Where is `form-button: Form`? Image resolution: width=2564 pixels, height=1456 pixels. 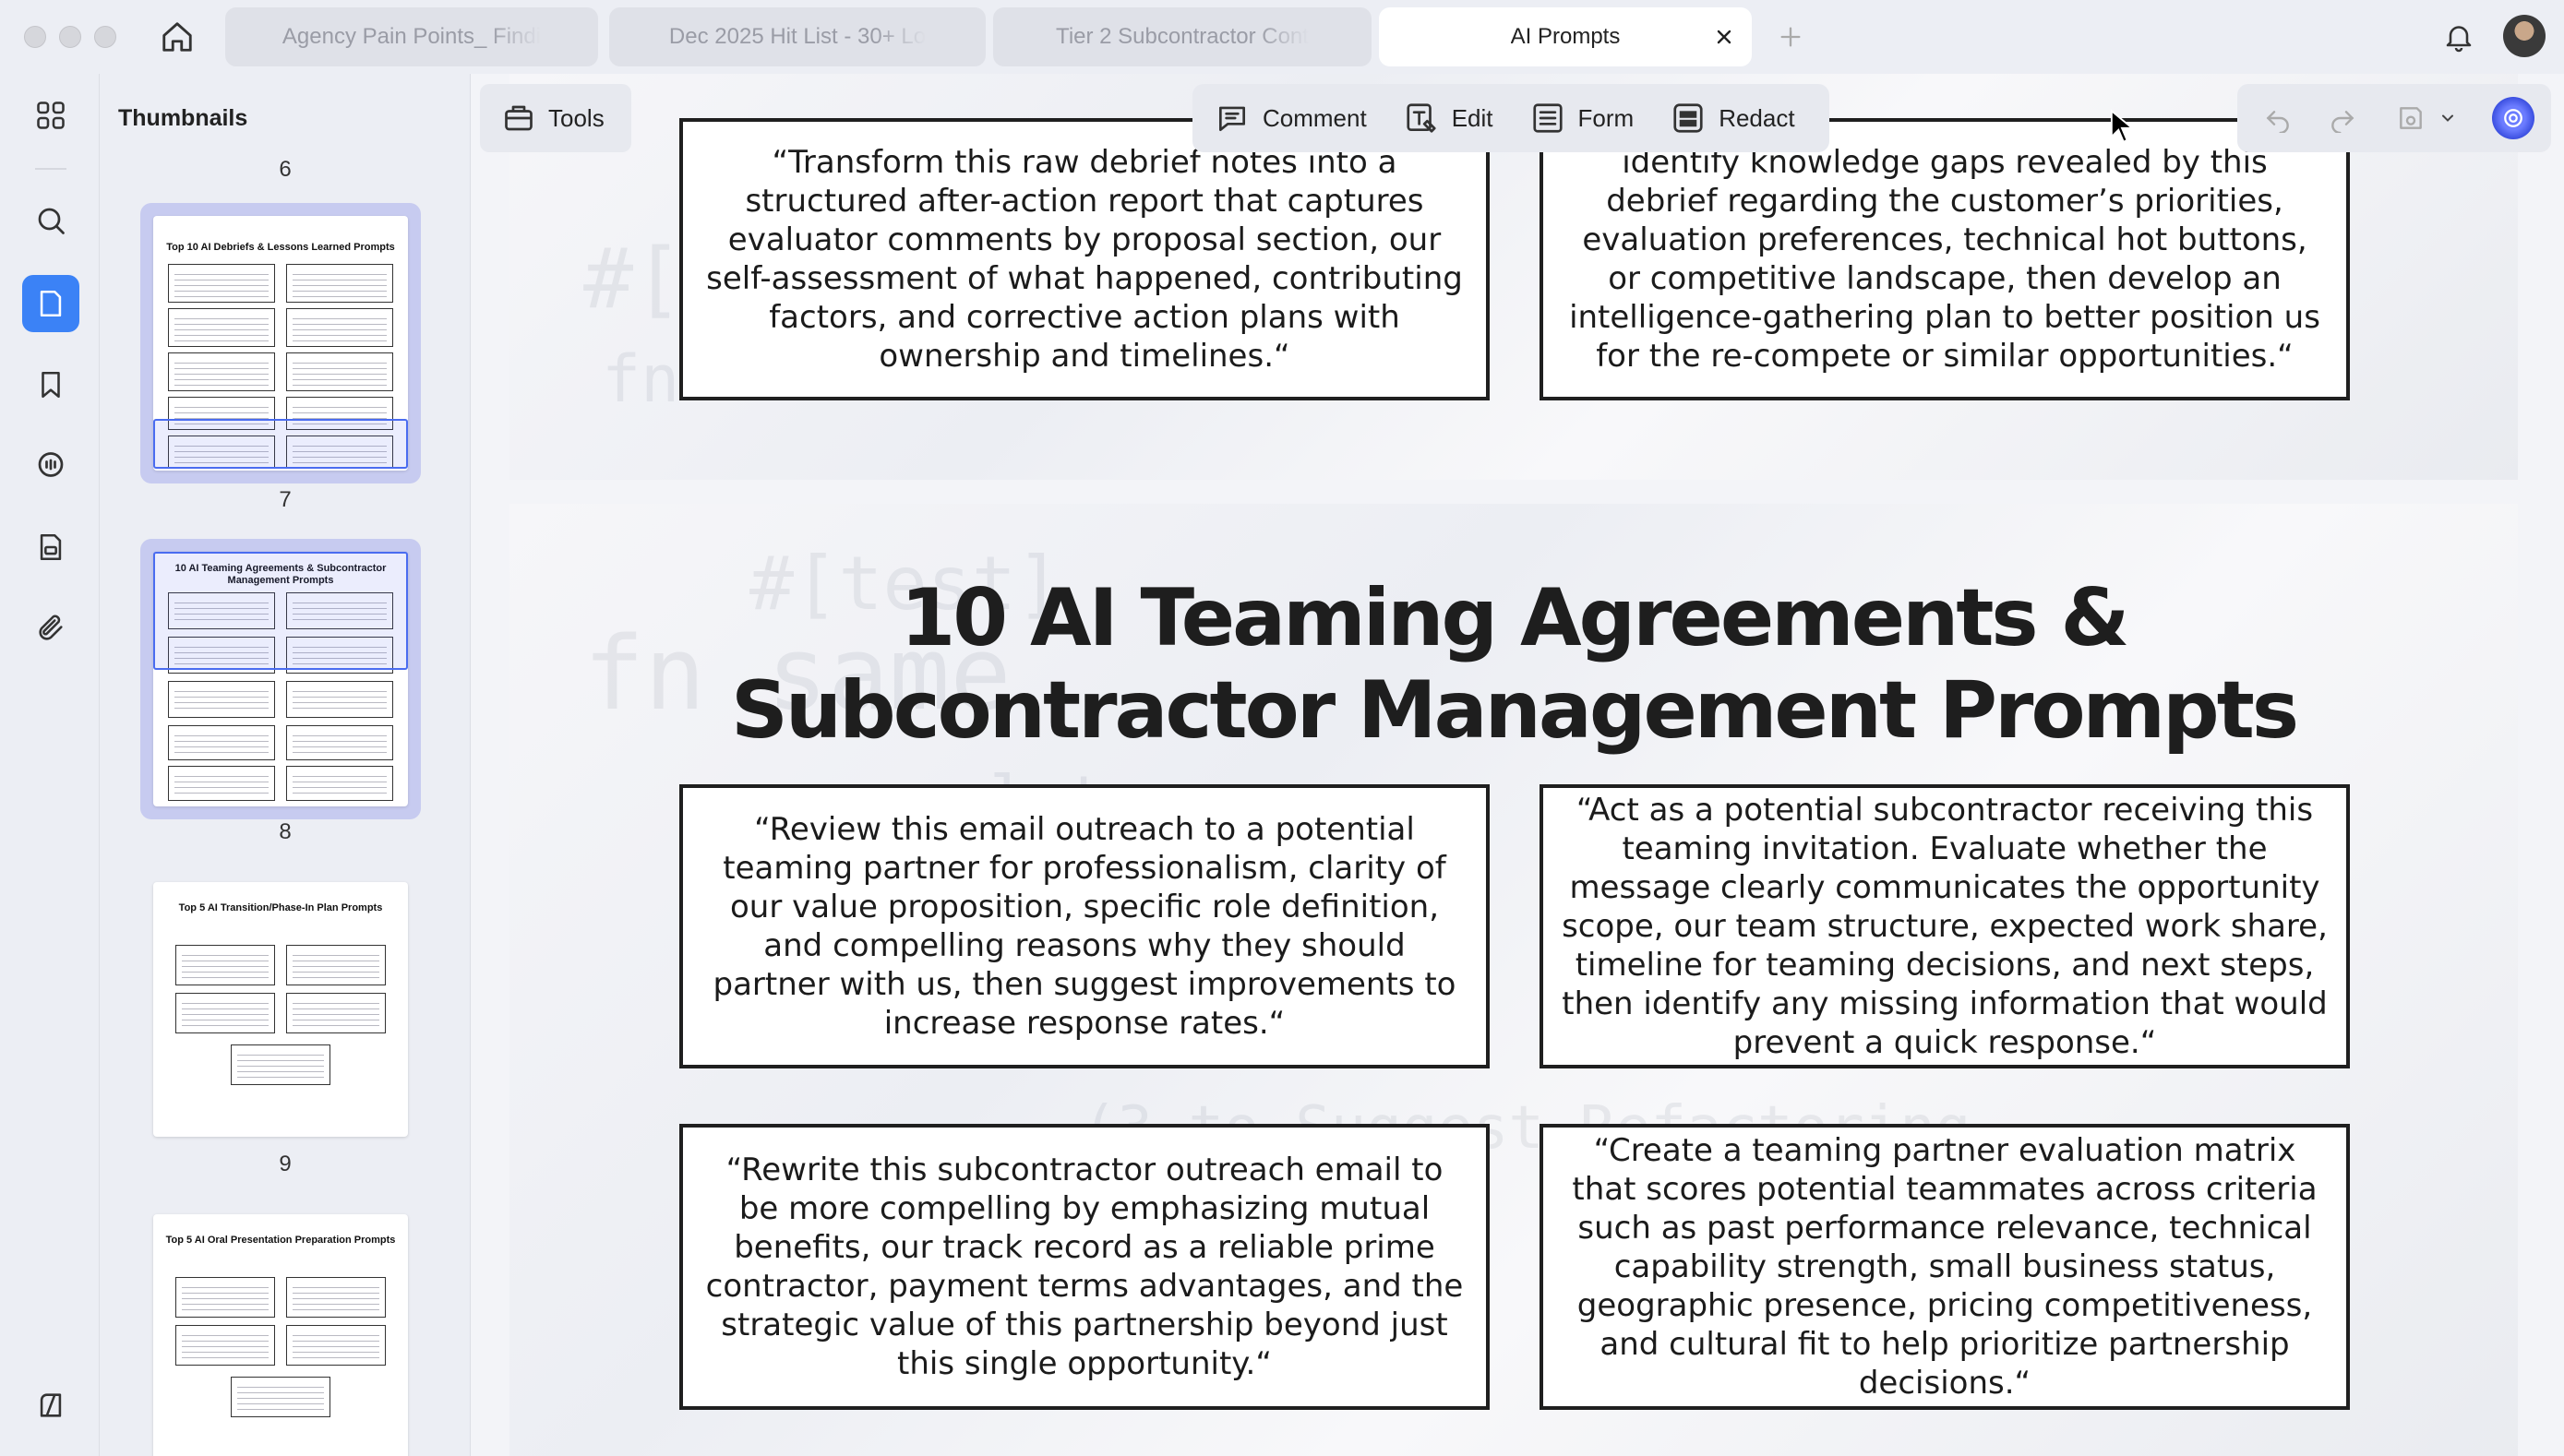
form-button: Form is located at coordinates (1582, 118).